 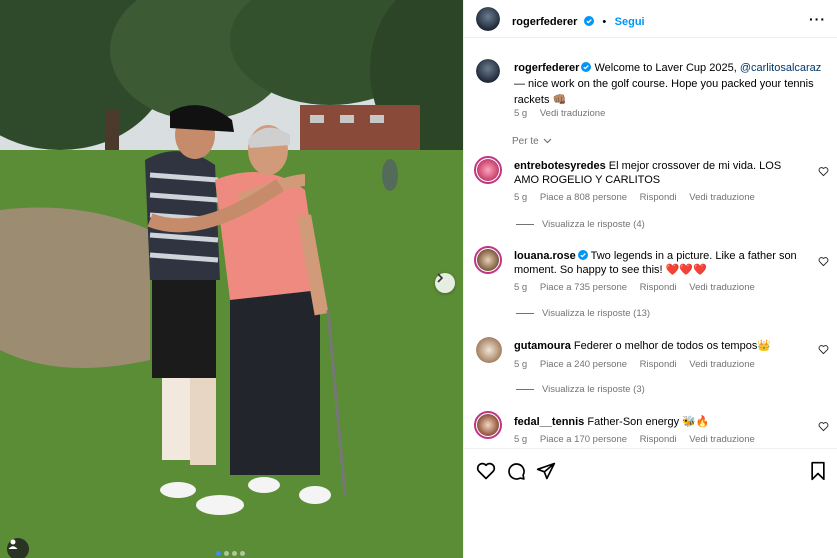 I want to click on comment-likes: Piace a 170 persone, so click(x=583, y=439).